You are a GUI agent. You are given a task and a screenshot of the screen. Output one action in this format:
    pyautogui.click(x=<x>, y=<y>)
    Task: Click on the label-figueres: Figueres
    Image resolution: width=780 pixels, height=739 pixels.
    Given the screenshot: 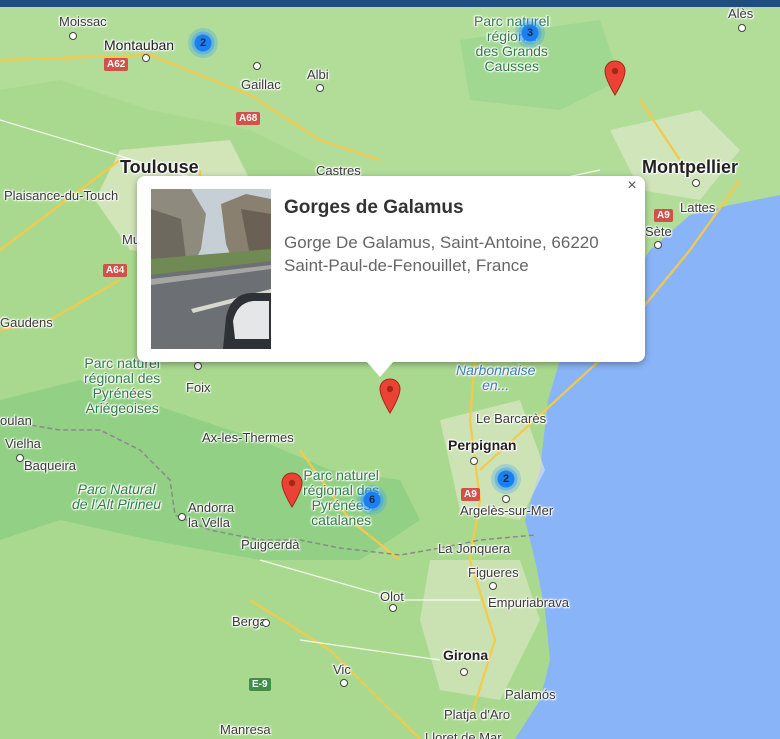 What is the action you would take?
    pyautogui.click(x=493, y=572)
    